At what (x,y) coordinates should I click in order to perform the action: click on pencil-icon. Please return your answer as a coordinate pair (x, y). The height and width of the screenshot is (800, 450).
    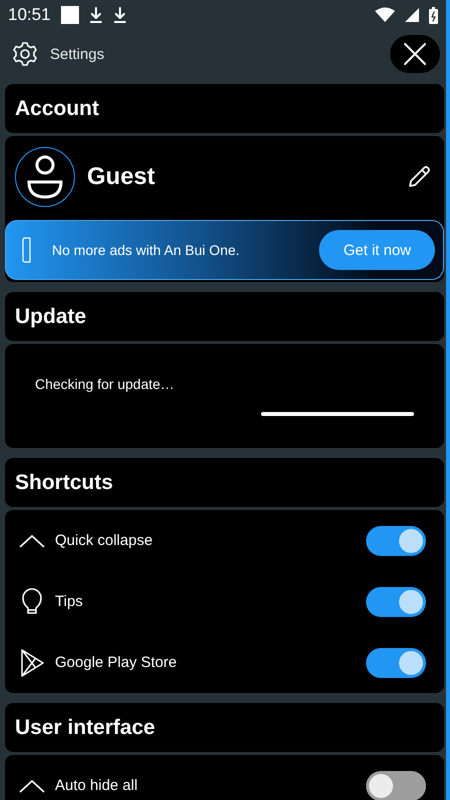
    Looking at the image, I should click on (419, 177).